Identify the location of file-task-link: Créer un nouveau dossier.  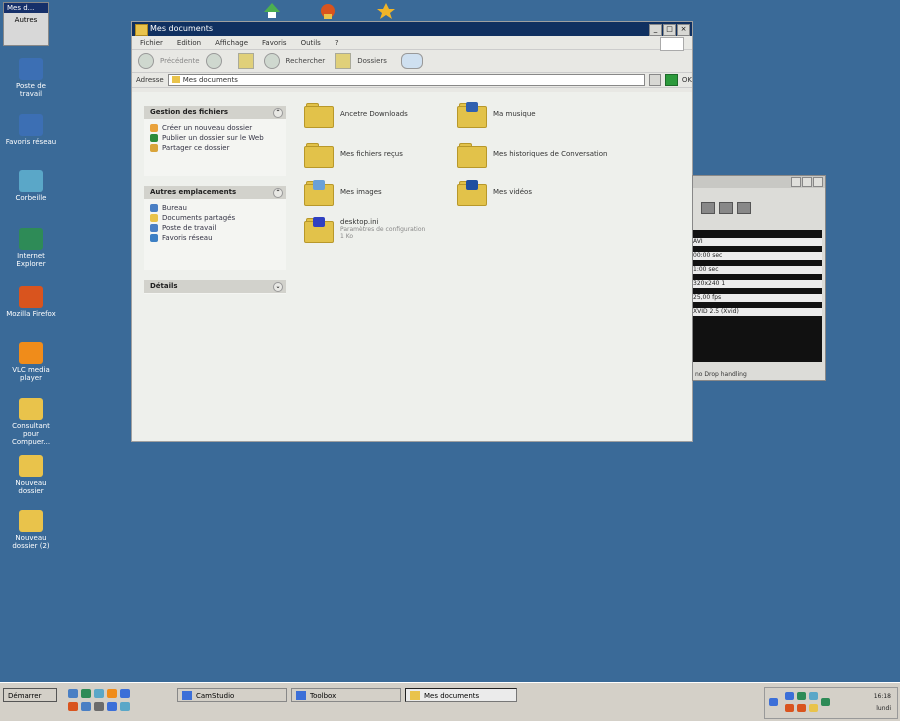
(215, 128).